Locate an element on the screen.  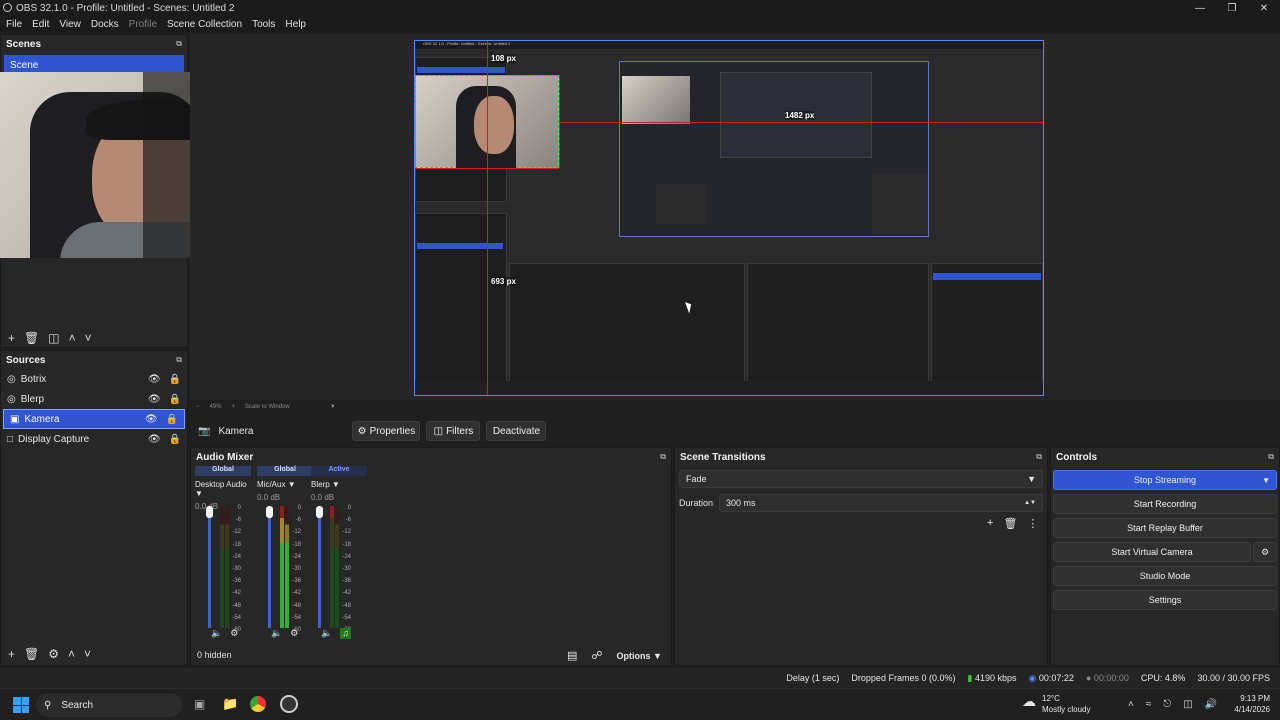
network-icon: ◫ is located at coordinates (1187, 704).